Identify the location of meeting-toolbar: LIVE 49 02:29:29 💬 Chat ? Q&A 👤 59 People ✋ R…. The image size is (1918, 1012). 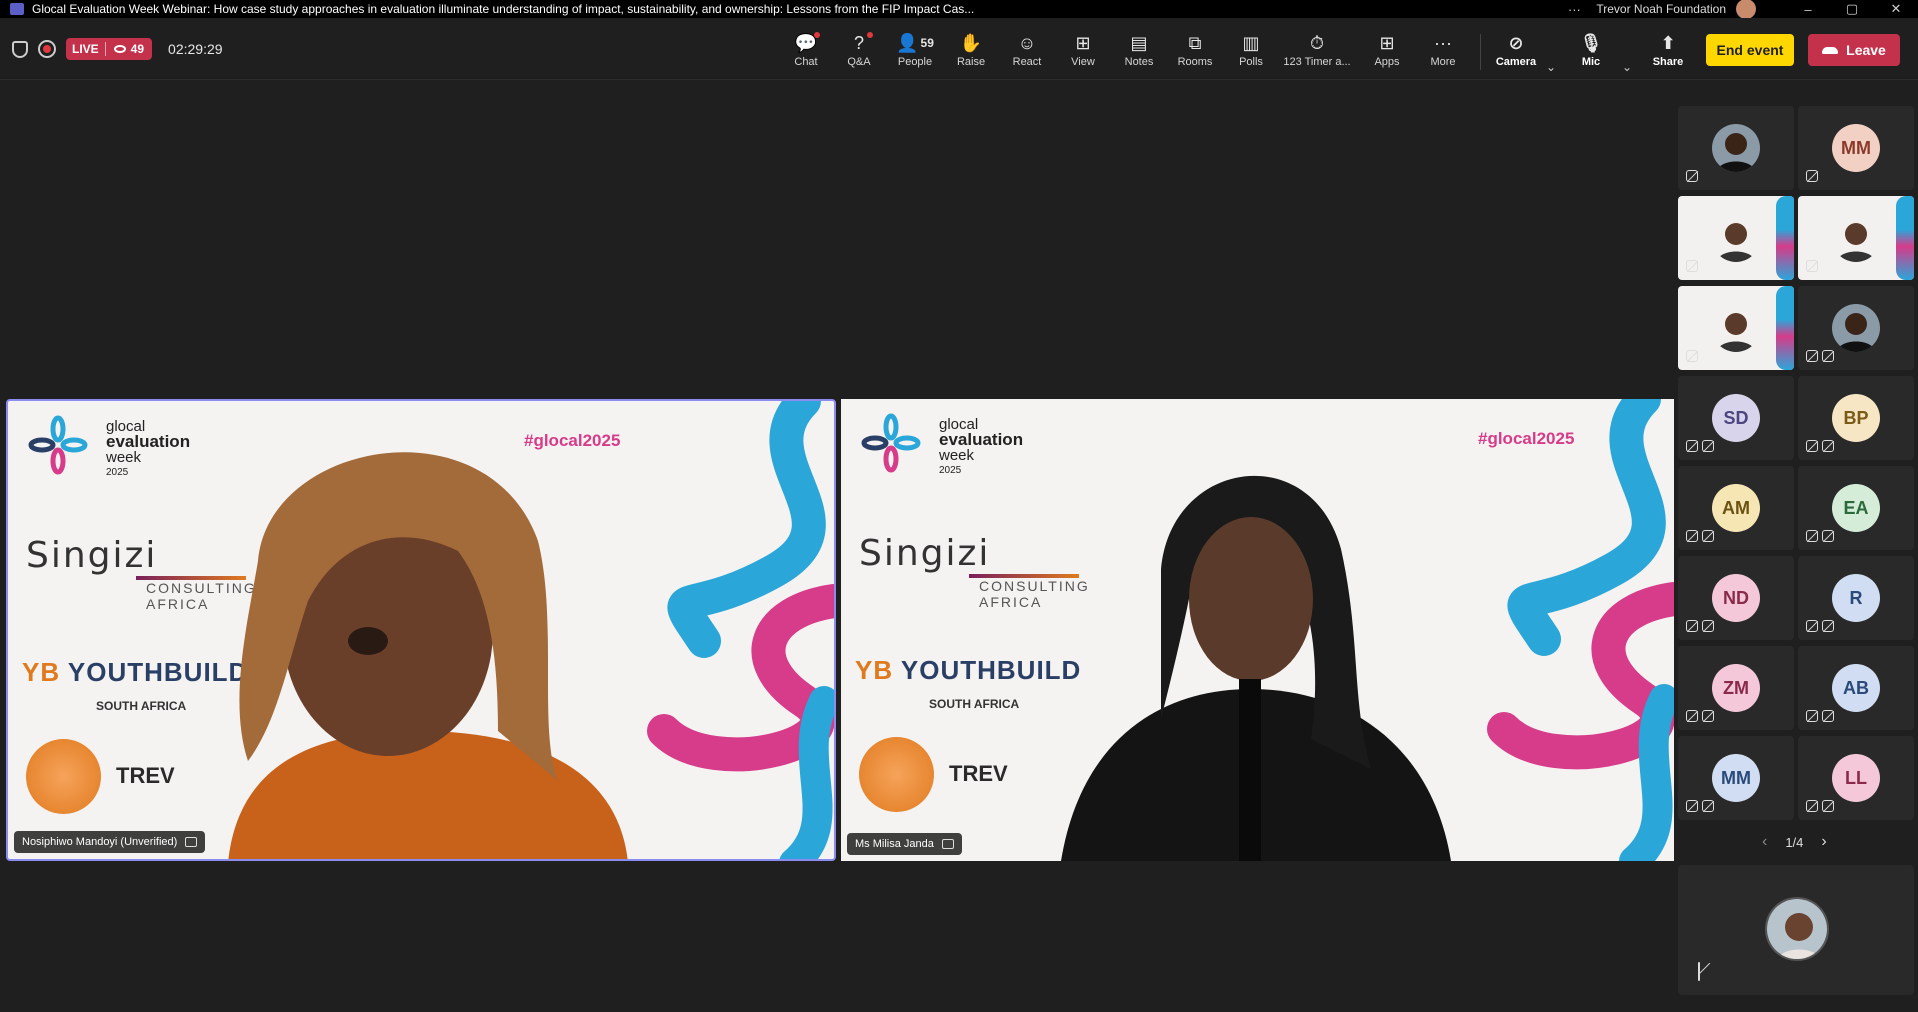
(959, 49).